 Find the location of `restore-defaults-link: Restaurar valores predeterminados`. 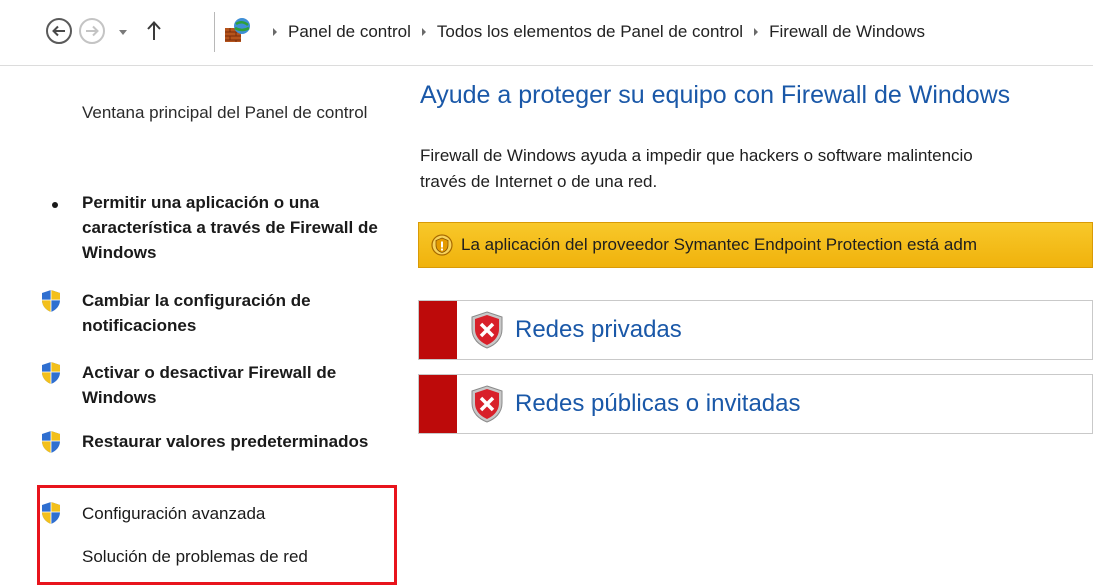

restore-defaults-link: Restaurar valores predeterminados is located at coordinates (232, 441).